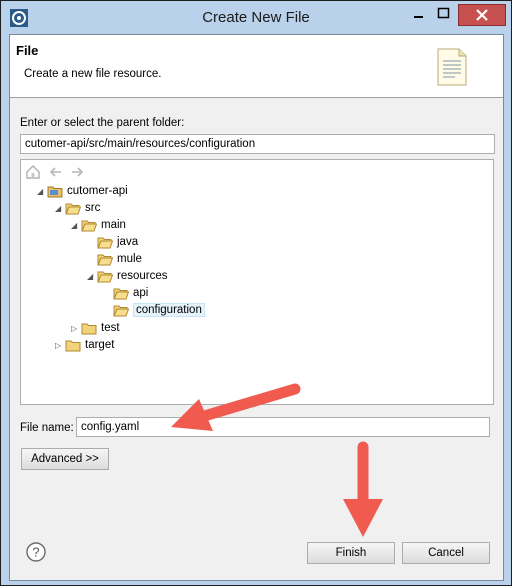  Describe the element at coordinates (256, 17) in the screenshot. I see `title-bar: Create New File` at that location.